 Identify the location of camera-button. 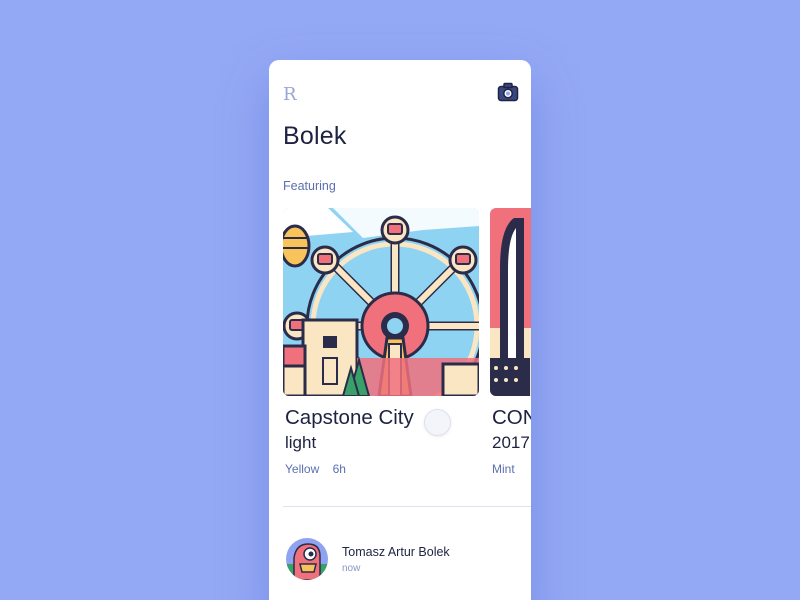
(508, 92).